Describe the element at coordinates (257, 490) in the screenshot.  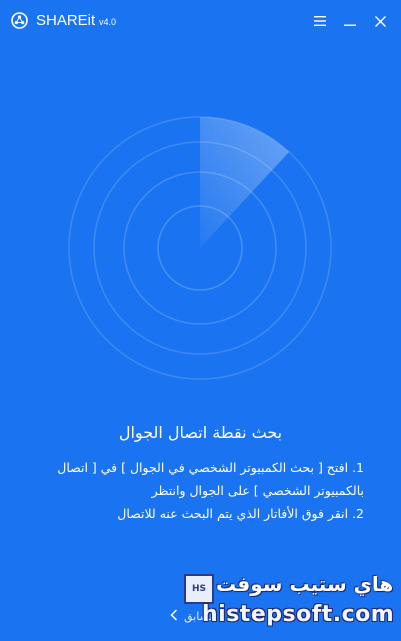
I see `instruction-line: بالكمبيوتر الشخصي ] على الجوال وانتظر` at that location.